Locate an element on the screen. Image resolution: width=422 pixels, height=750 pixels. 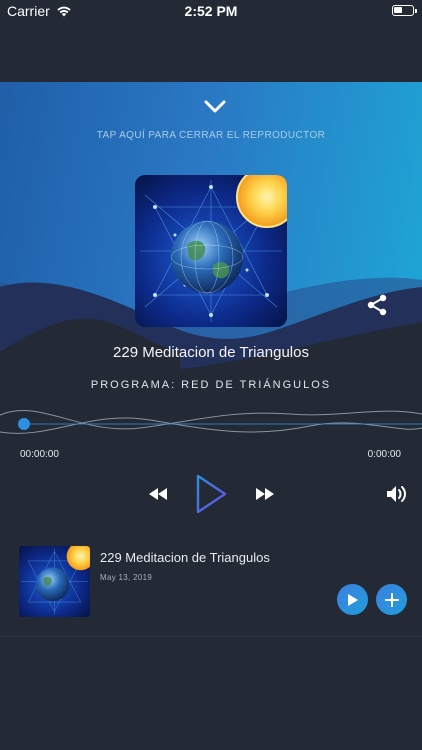
fast-forward-button is located at coordinates (265, 494).